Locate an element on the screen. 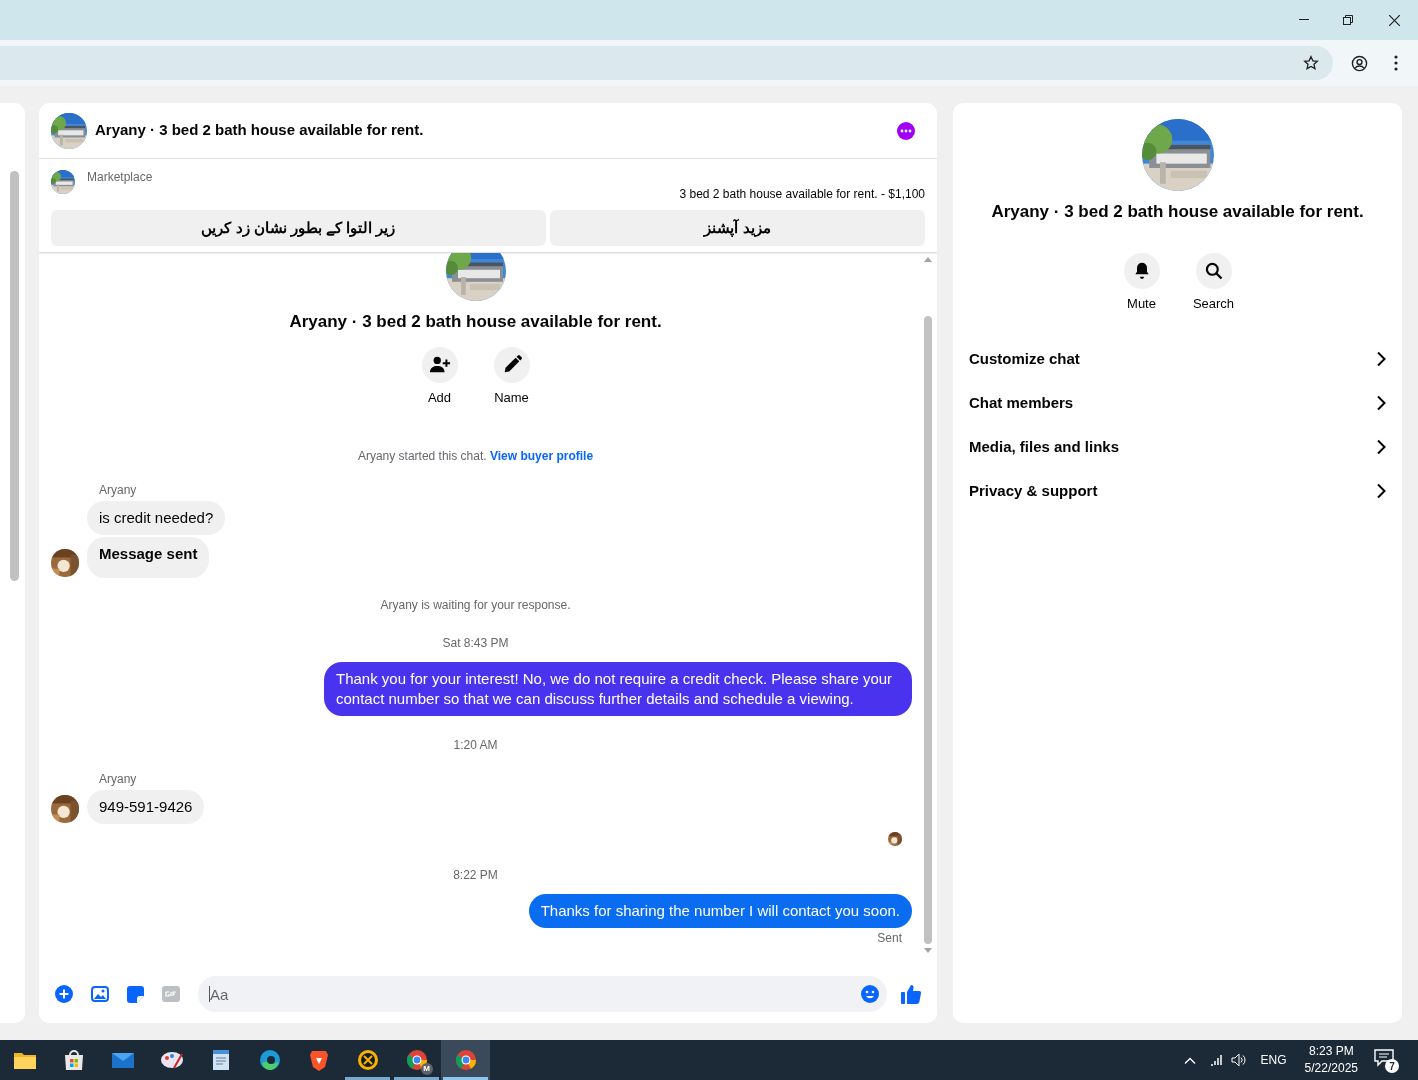 This screenshot has height=1080, width=1418. listing-summary: 3 bed 2 bath house available for rent. - $1,100 is located at coordinates (802, 194).